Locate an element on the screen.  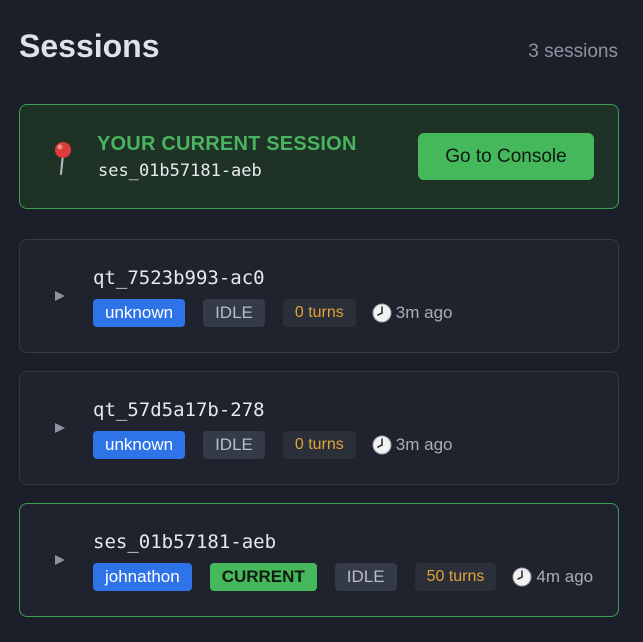
current-session-label: YOUR CURRENT SESSION is located at coordinates (227, 144).